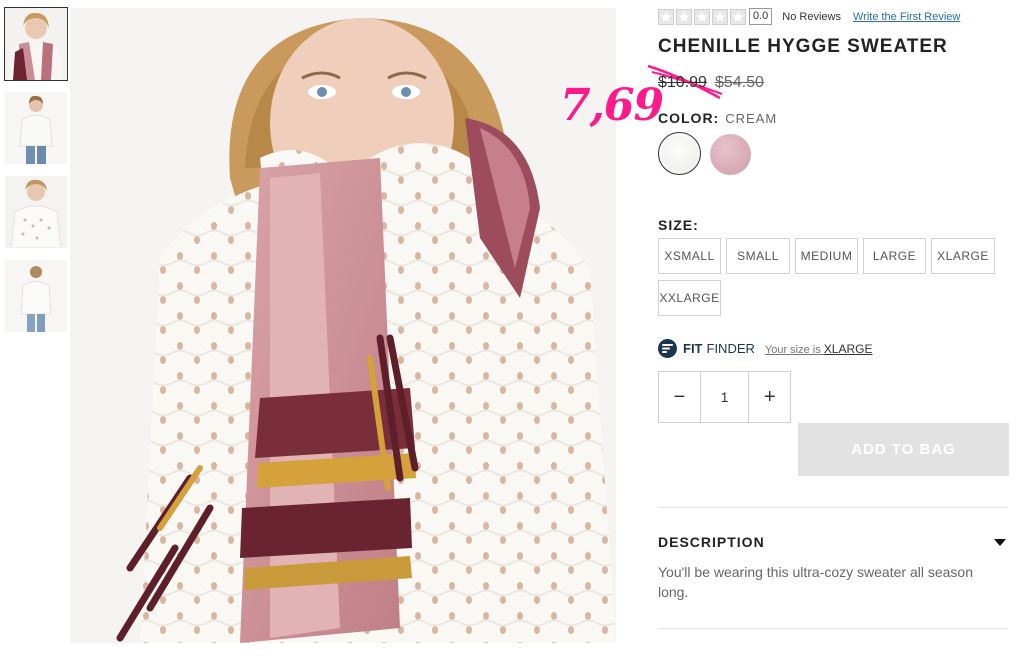 This screenshot has width=1020, height=656. Describe the element at coordinates (739, 82) in the screenshot. I see `original-price: $54.50` at that location.